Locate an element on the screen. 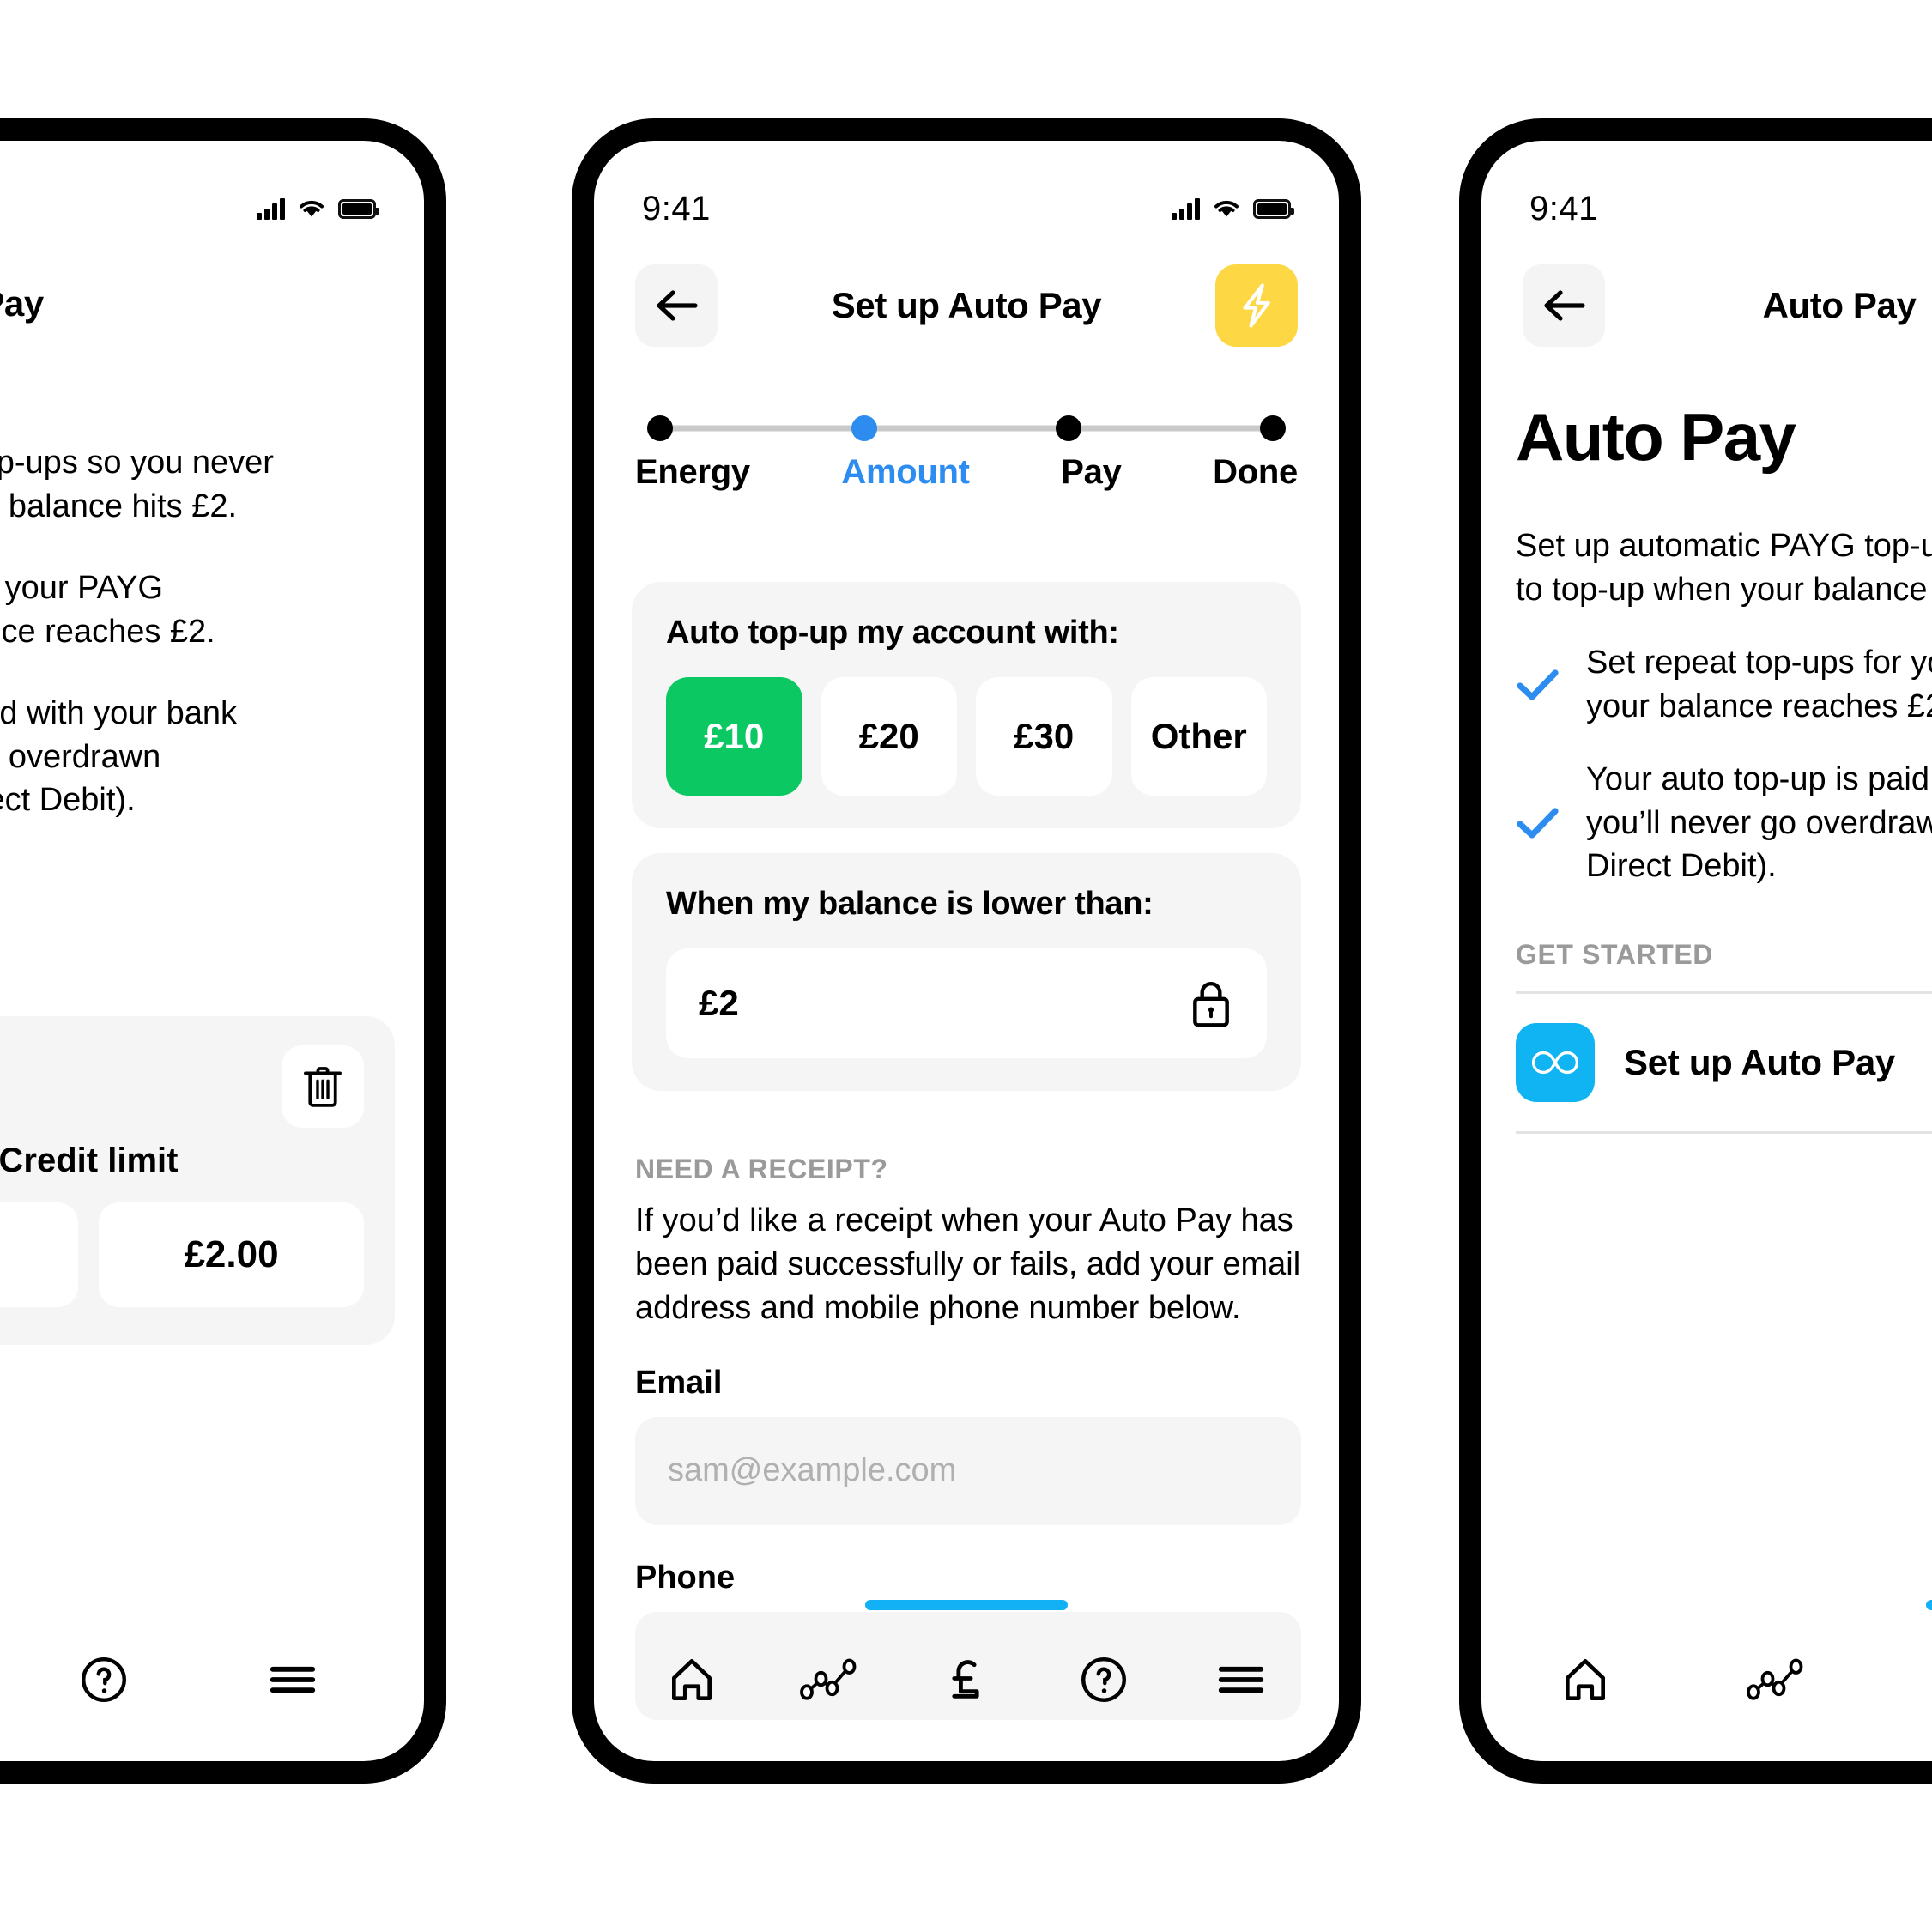 The image size is (1932, 1932). status-icons is located at coordinates (1233, 209).